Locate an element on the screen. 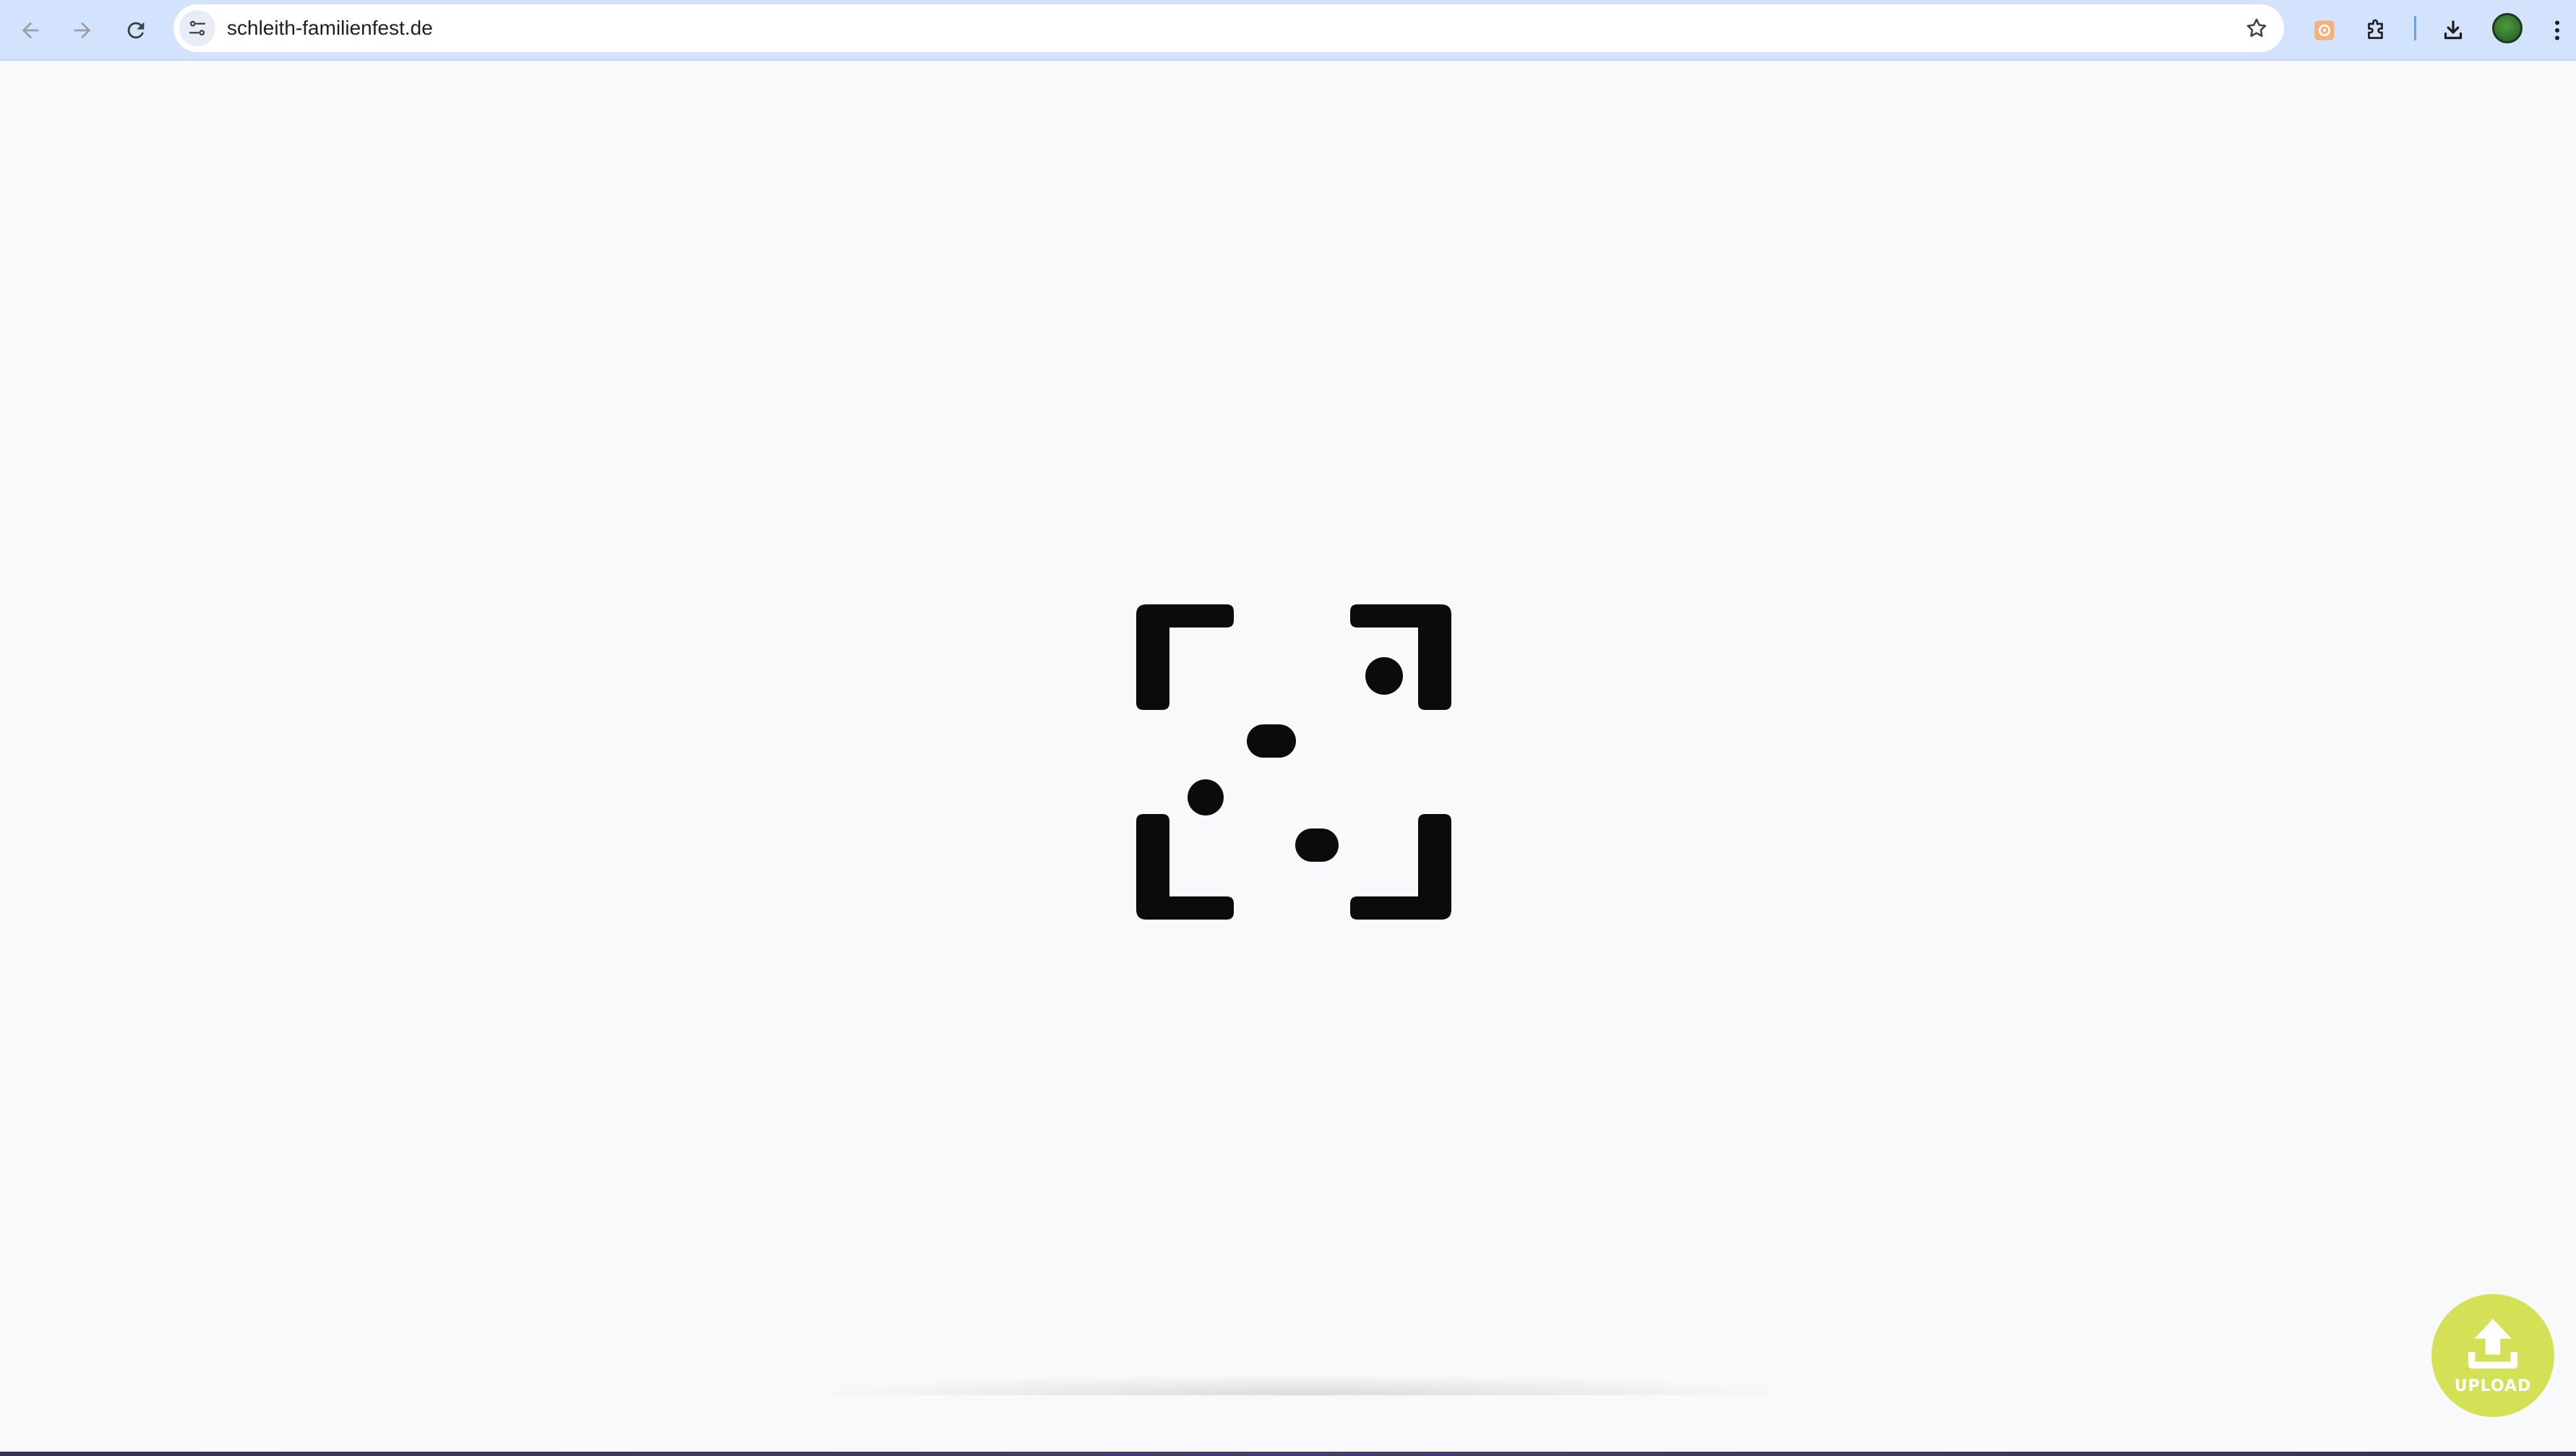 The image size is (2576, 1456). reload-icon is located at coordinates (136, 31).